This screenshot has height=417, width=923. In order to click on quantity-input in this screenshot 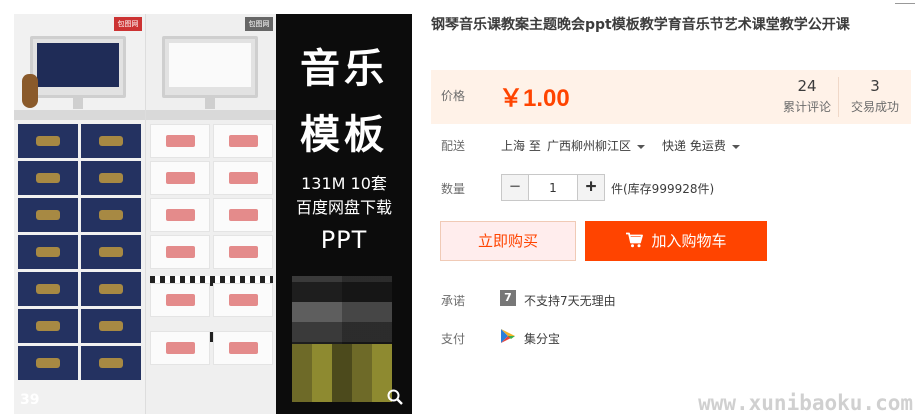, I will do `click(553, 187)`.